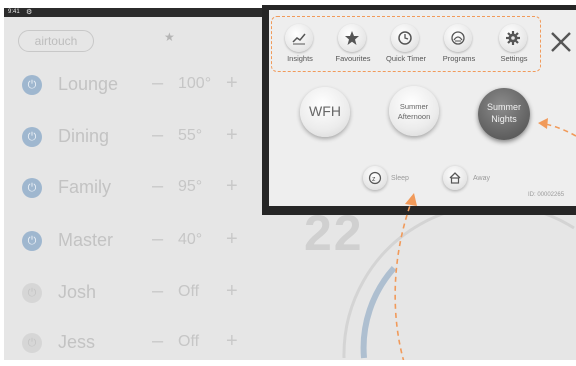 Image resolution: width=576 pixels, height=366 pixels. Describe the element at coordinates (136, 344) in the screenshot. I see `room-row-jess: ⏻ Jess – Off +` at that location.